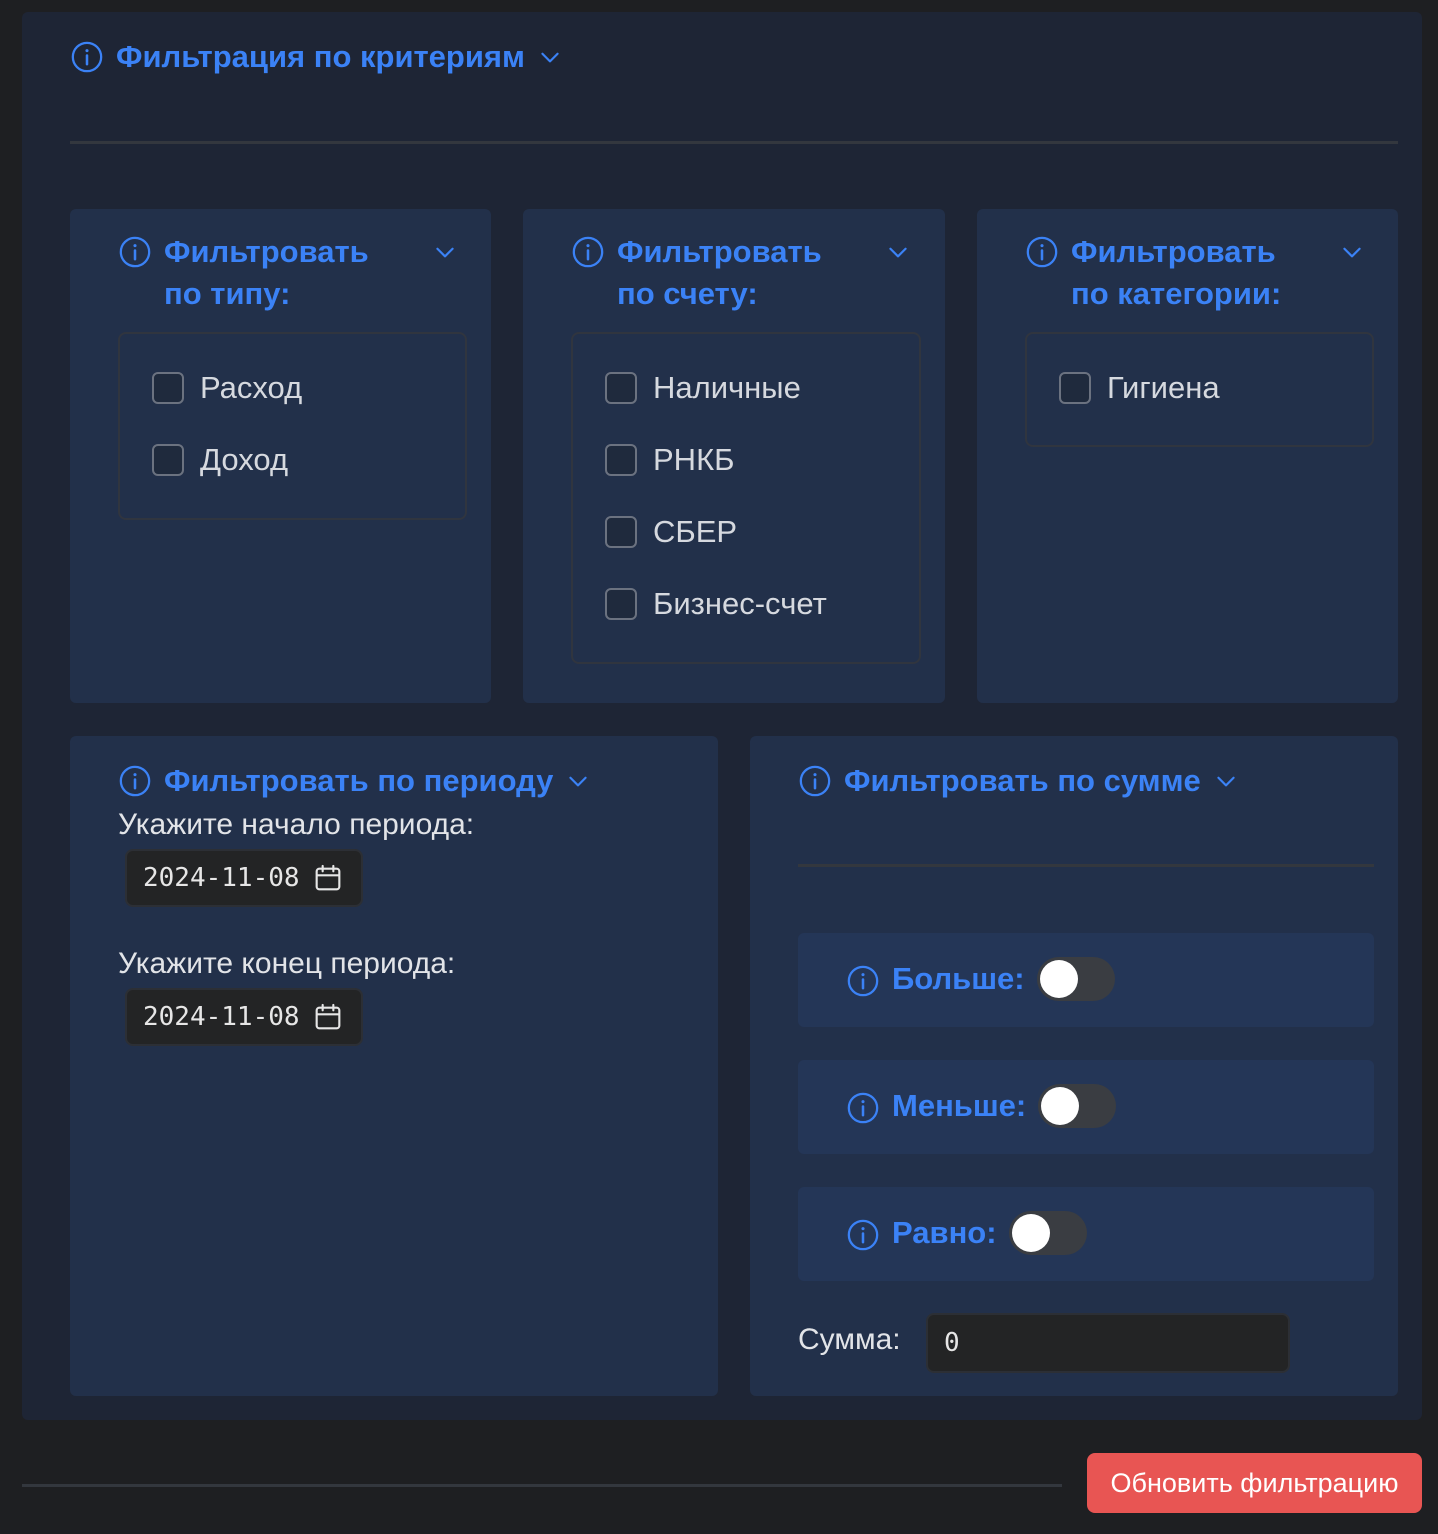  What do you see at coordinates (1086, 865) in the screenshot?
I see `sum-divider` at bounding box center [1086, 865].